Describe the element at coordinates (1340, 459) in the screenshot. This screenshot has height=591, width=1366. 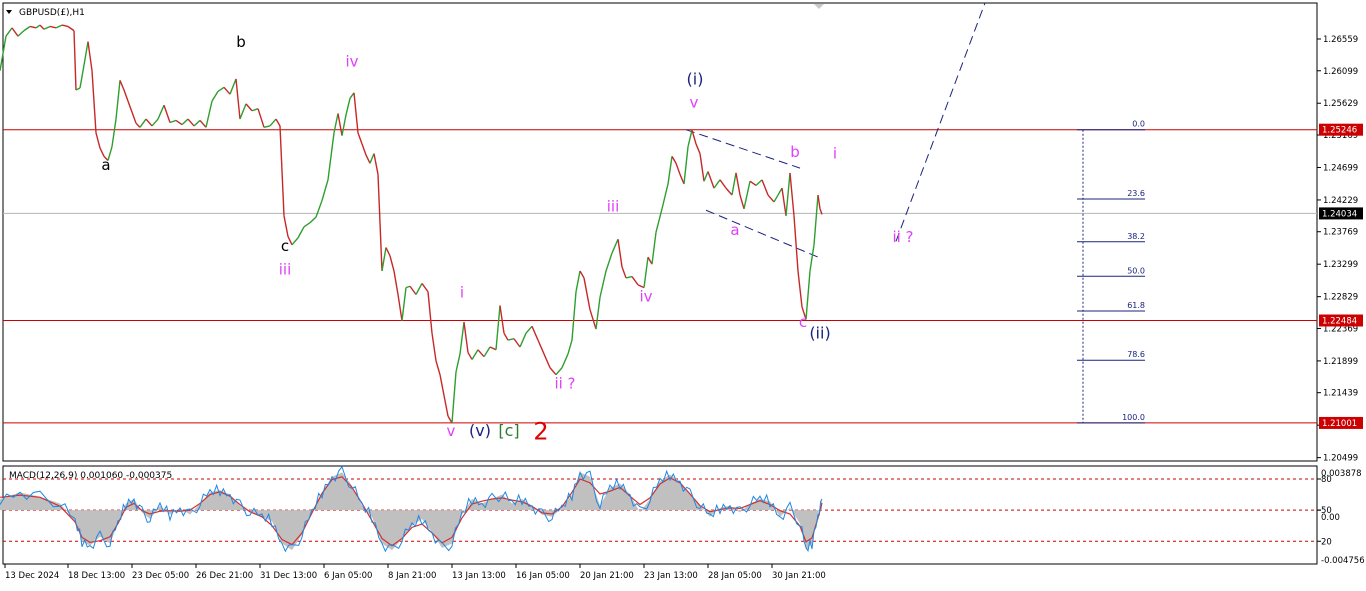
I see `price-tick-label: 1.20499` at that location.